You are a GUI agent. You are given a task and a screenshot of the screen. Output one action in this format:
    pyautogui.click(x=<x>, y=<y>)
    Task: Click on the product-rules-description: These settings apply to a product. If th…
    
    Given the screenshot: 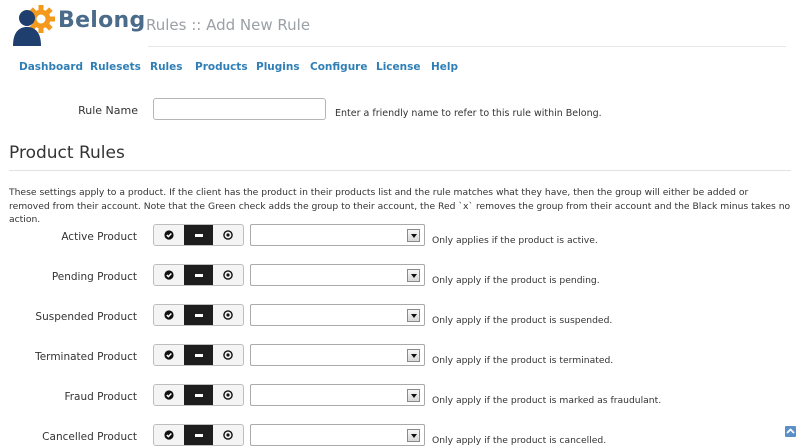 What is the action you would take?
    pyautogui.click(x=400, y=206)
    